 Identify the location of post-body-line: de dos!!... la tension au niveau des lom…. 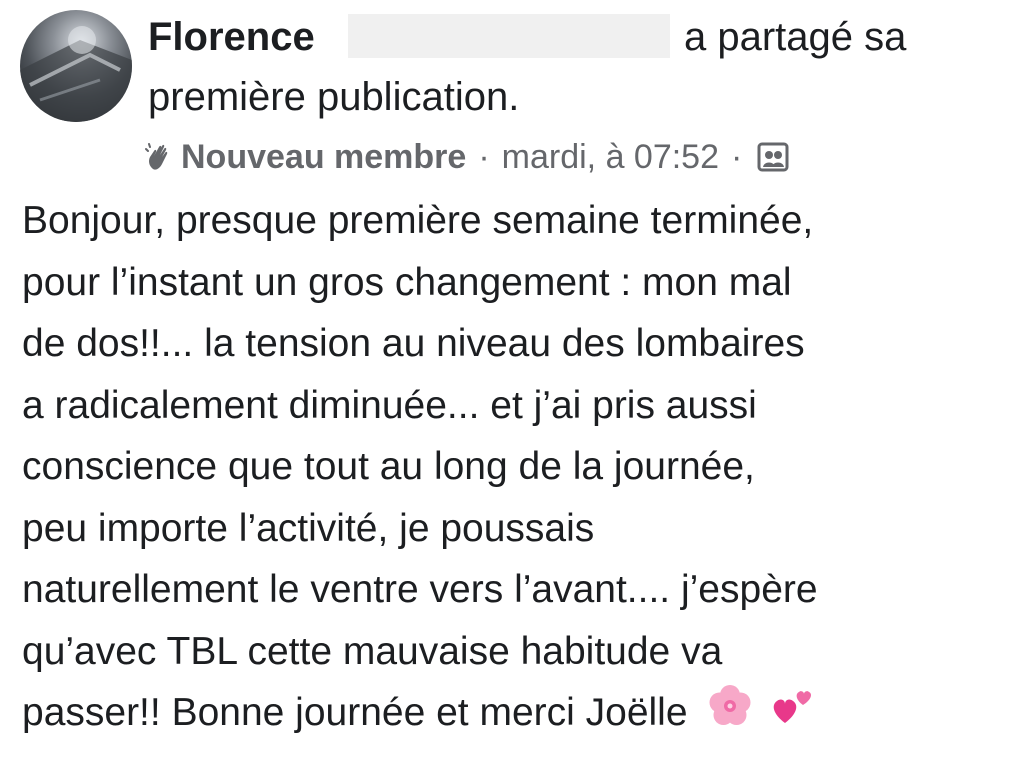
(413, 343).